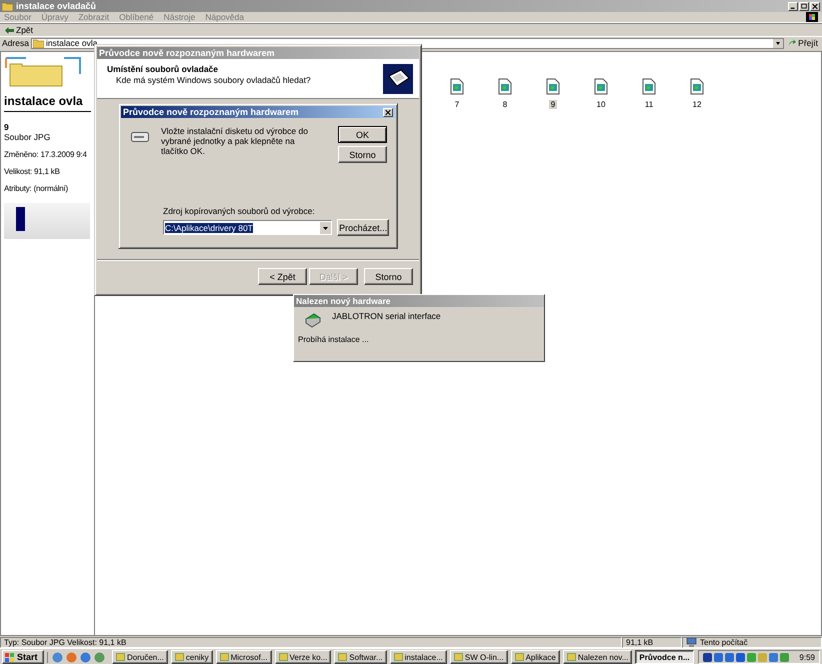 The width and height of the screenshot is (822, 664). What do you see at coordinates (362, 154) in the screenshot?
I see `dialog-button: Storno` at bounding box center [362, 154].